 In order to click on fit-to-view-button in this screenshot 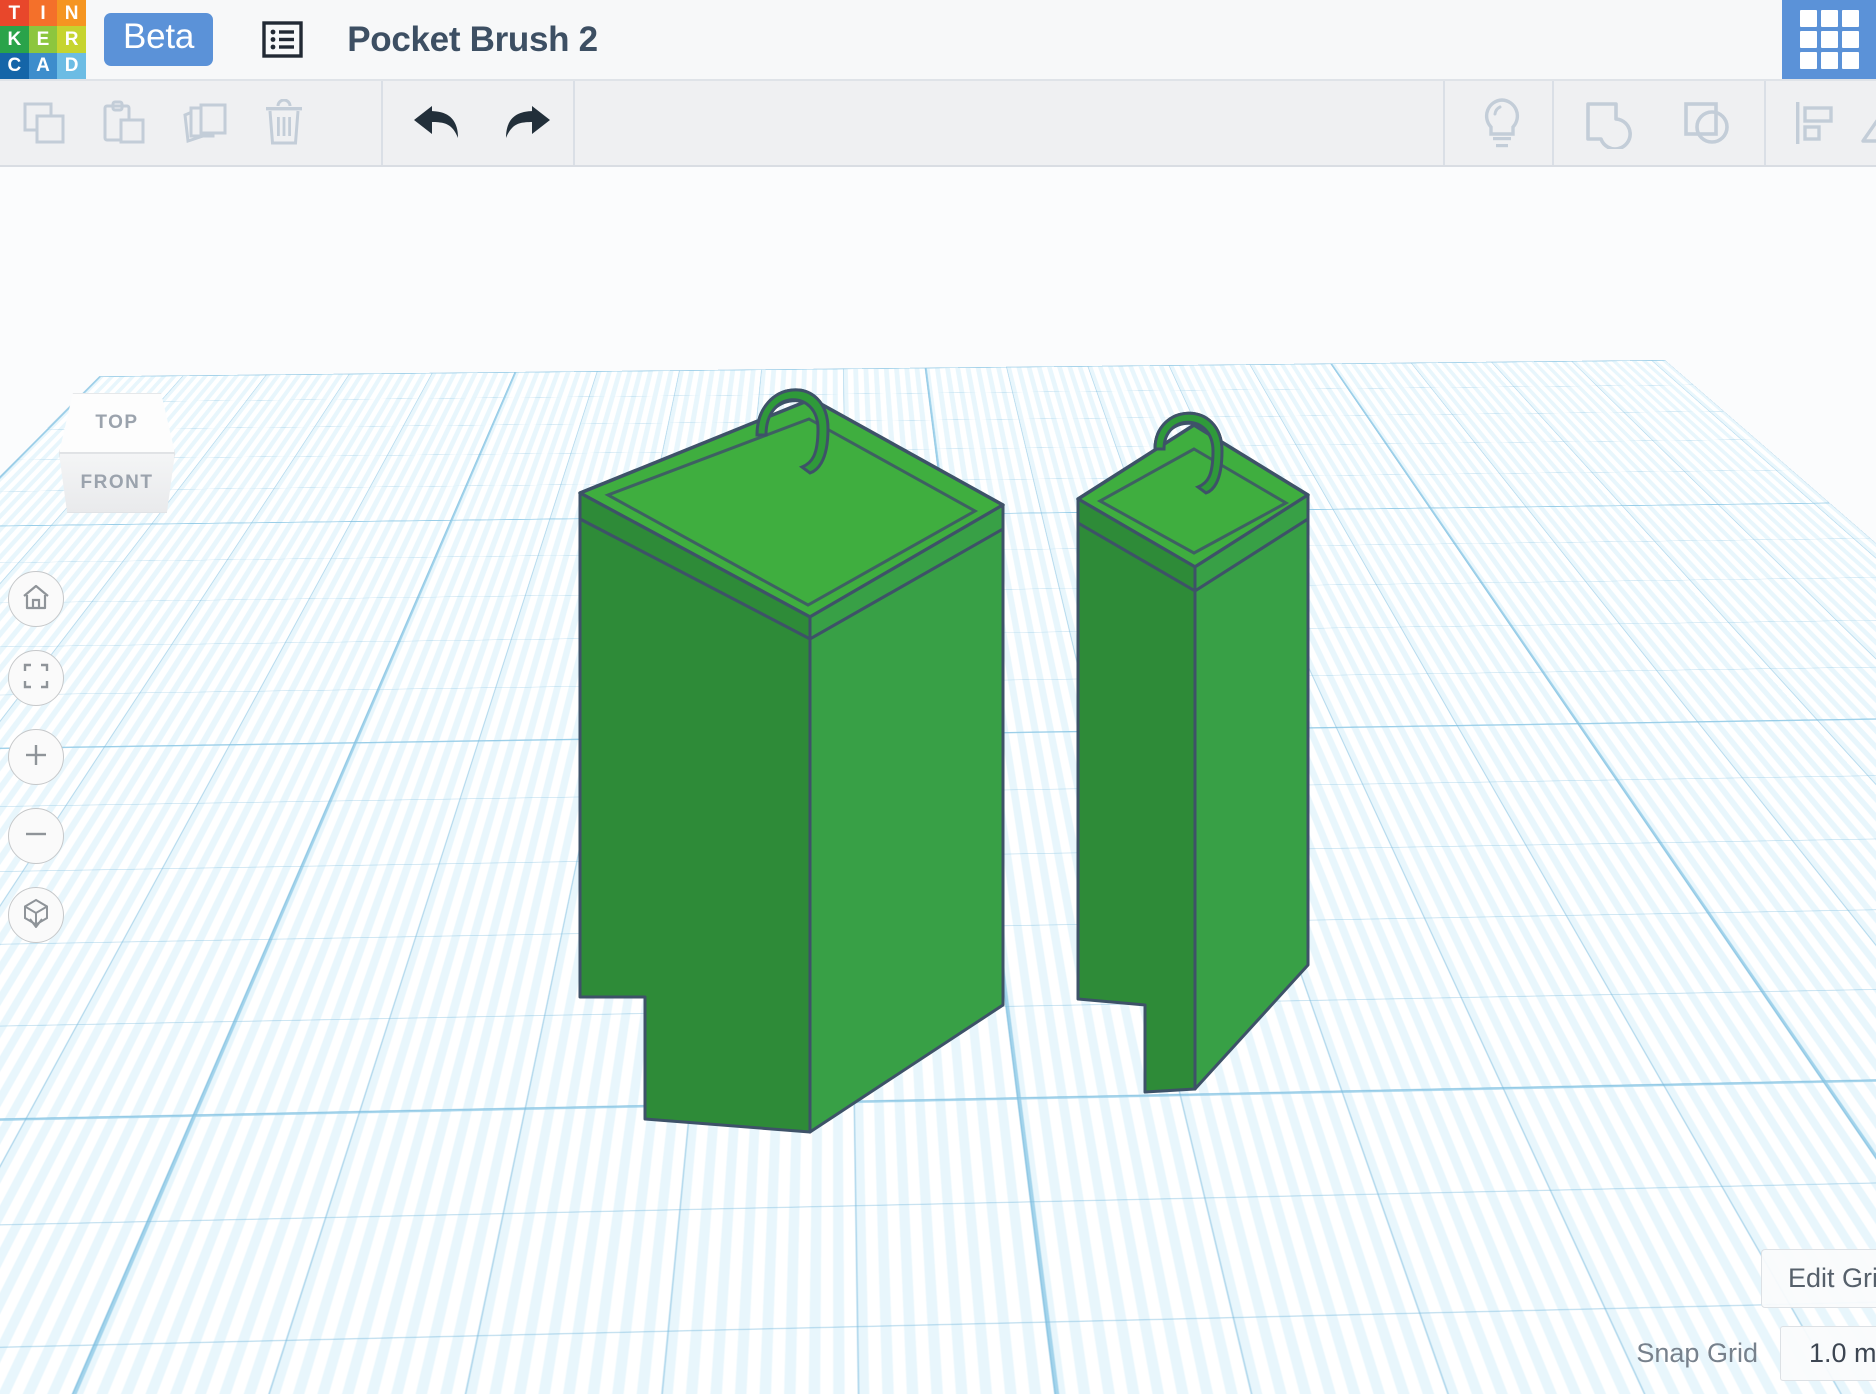, I will do `click(36, 678)`.